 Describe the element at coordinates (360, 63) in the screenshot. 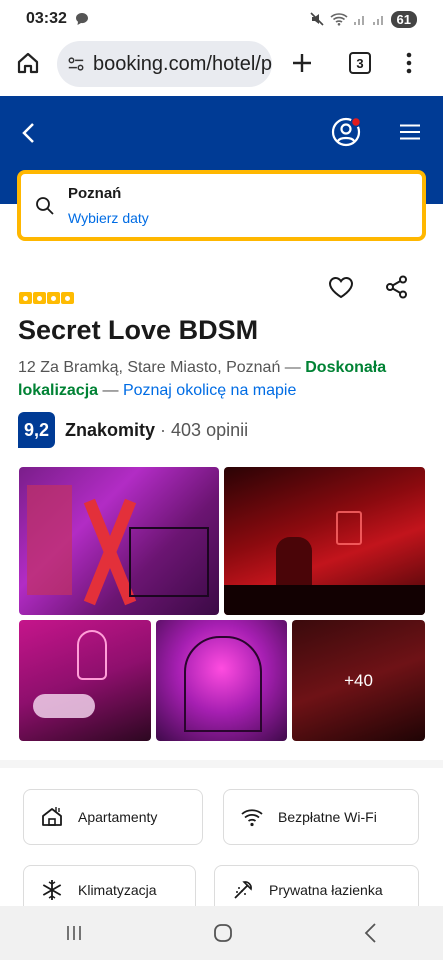

I see `tab-switcher-button: 3` at that location.